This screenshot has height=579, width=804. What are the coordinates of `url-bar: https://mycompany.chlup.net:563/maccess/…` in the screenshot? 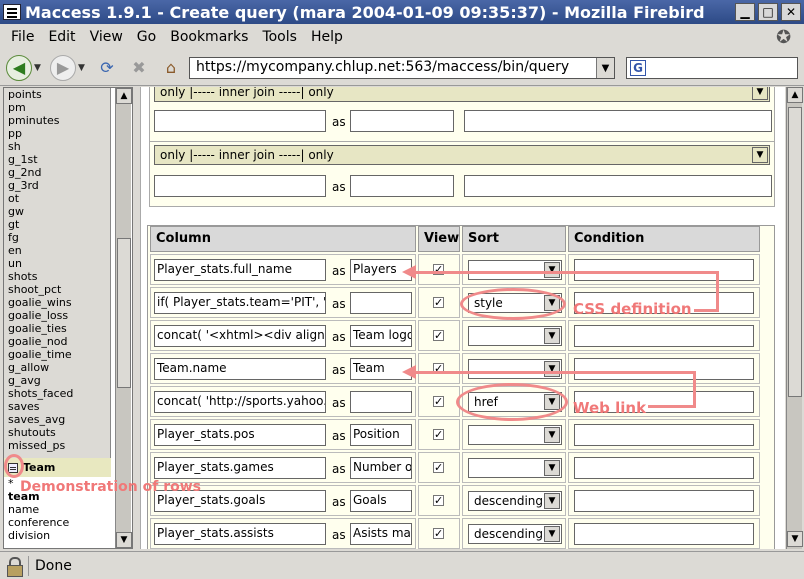 It's located at (402, 68).